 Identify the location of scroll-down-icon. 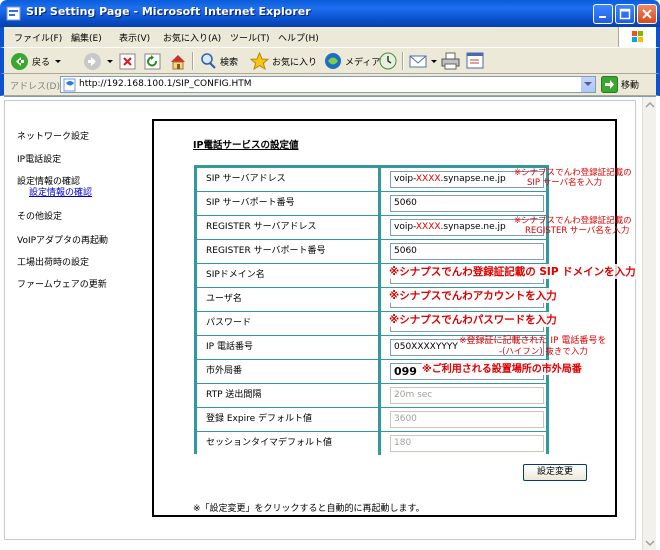
(650, 543).